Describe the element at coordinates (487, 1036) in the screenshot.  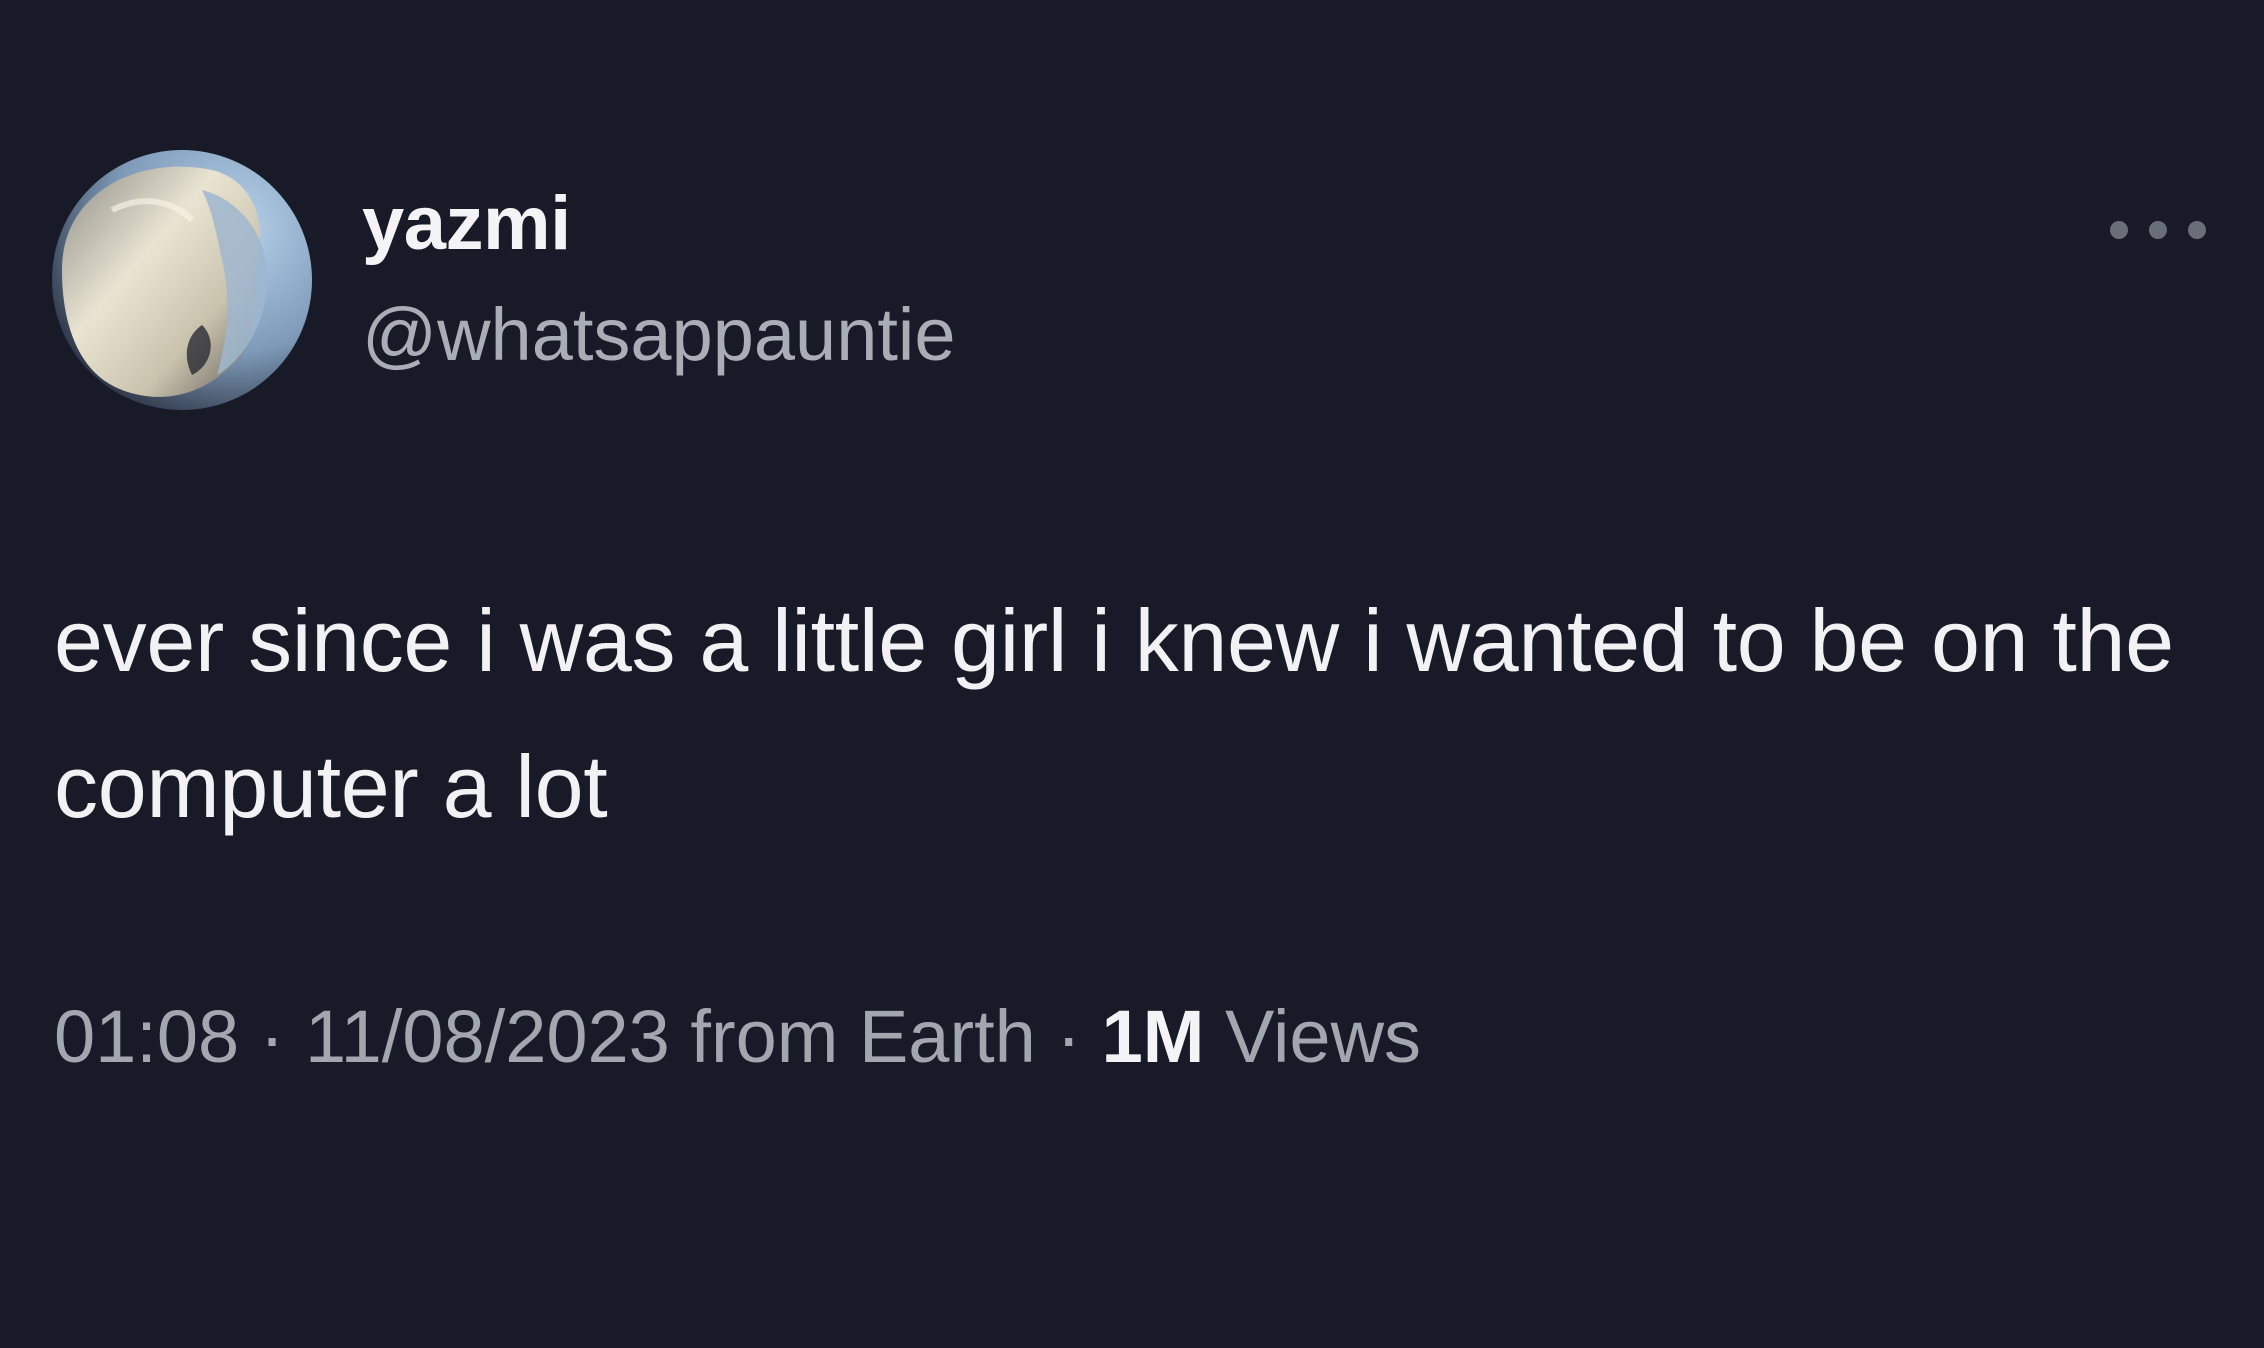
I see `tweet-date: 11/08/2023` at that location.